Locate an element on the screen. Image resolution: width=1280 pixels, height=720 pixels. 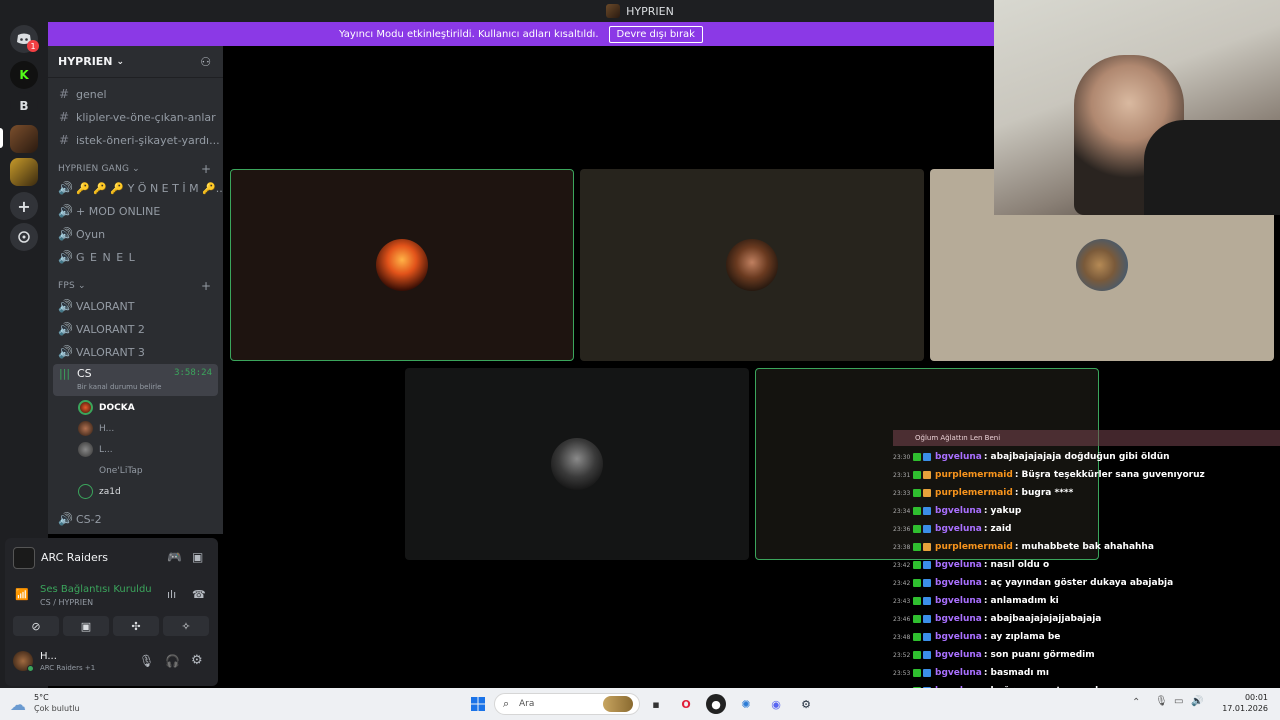
chat-timestamp: 23:43 is located at coordinates (902, 601).